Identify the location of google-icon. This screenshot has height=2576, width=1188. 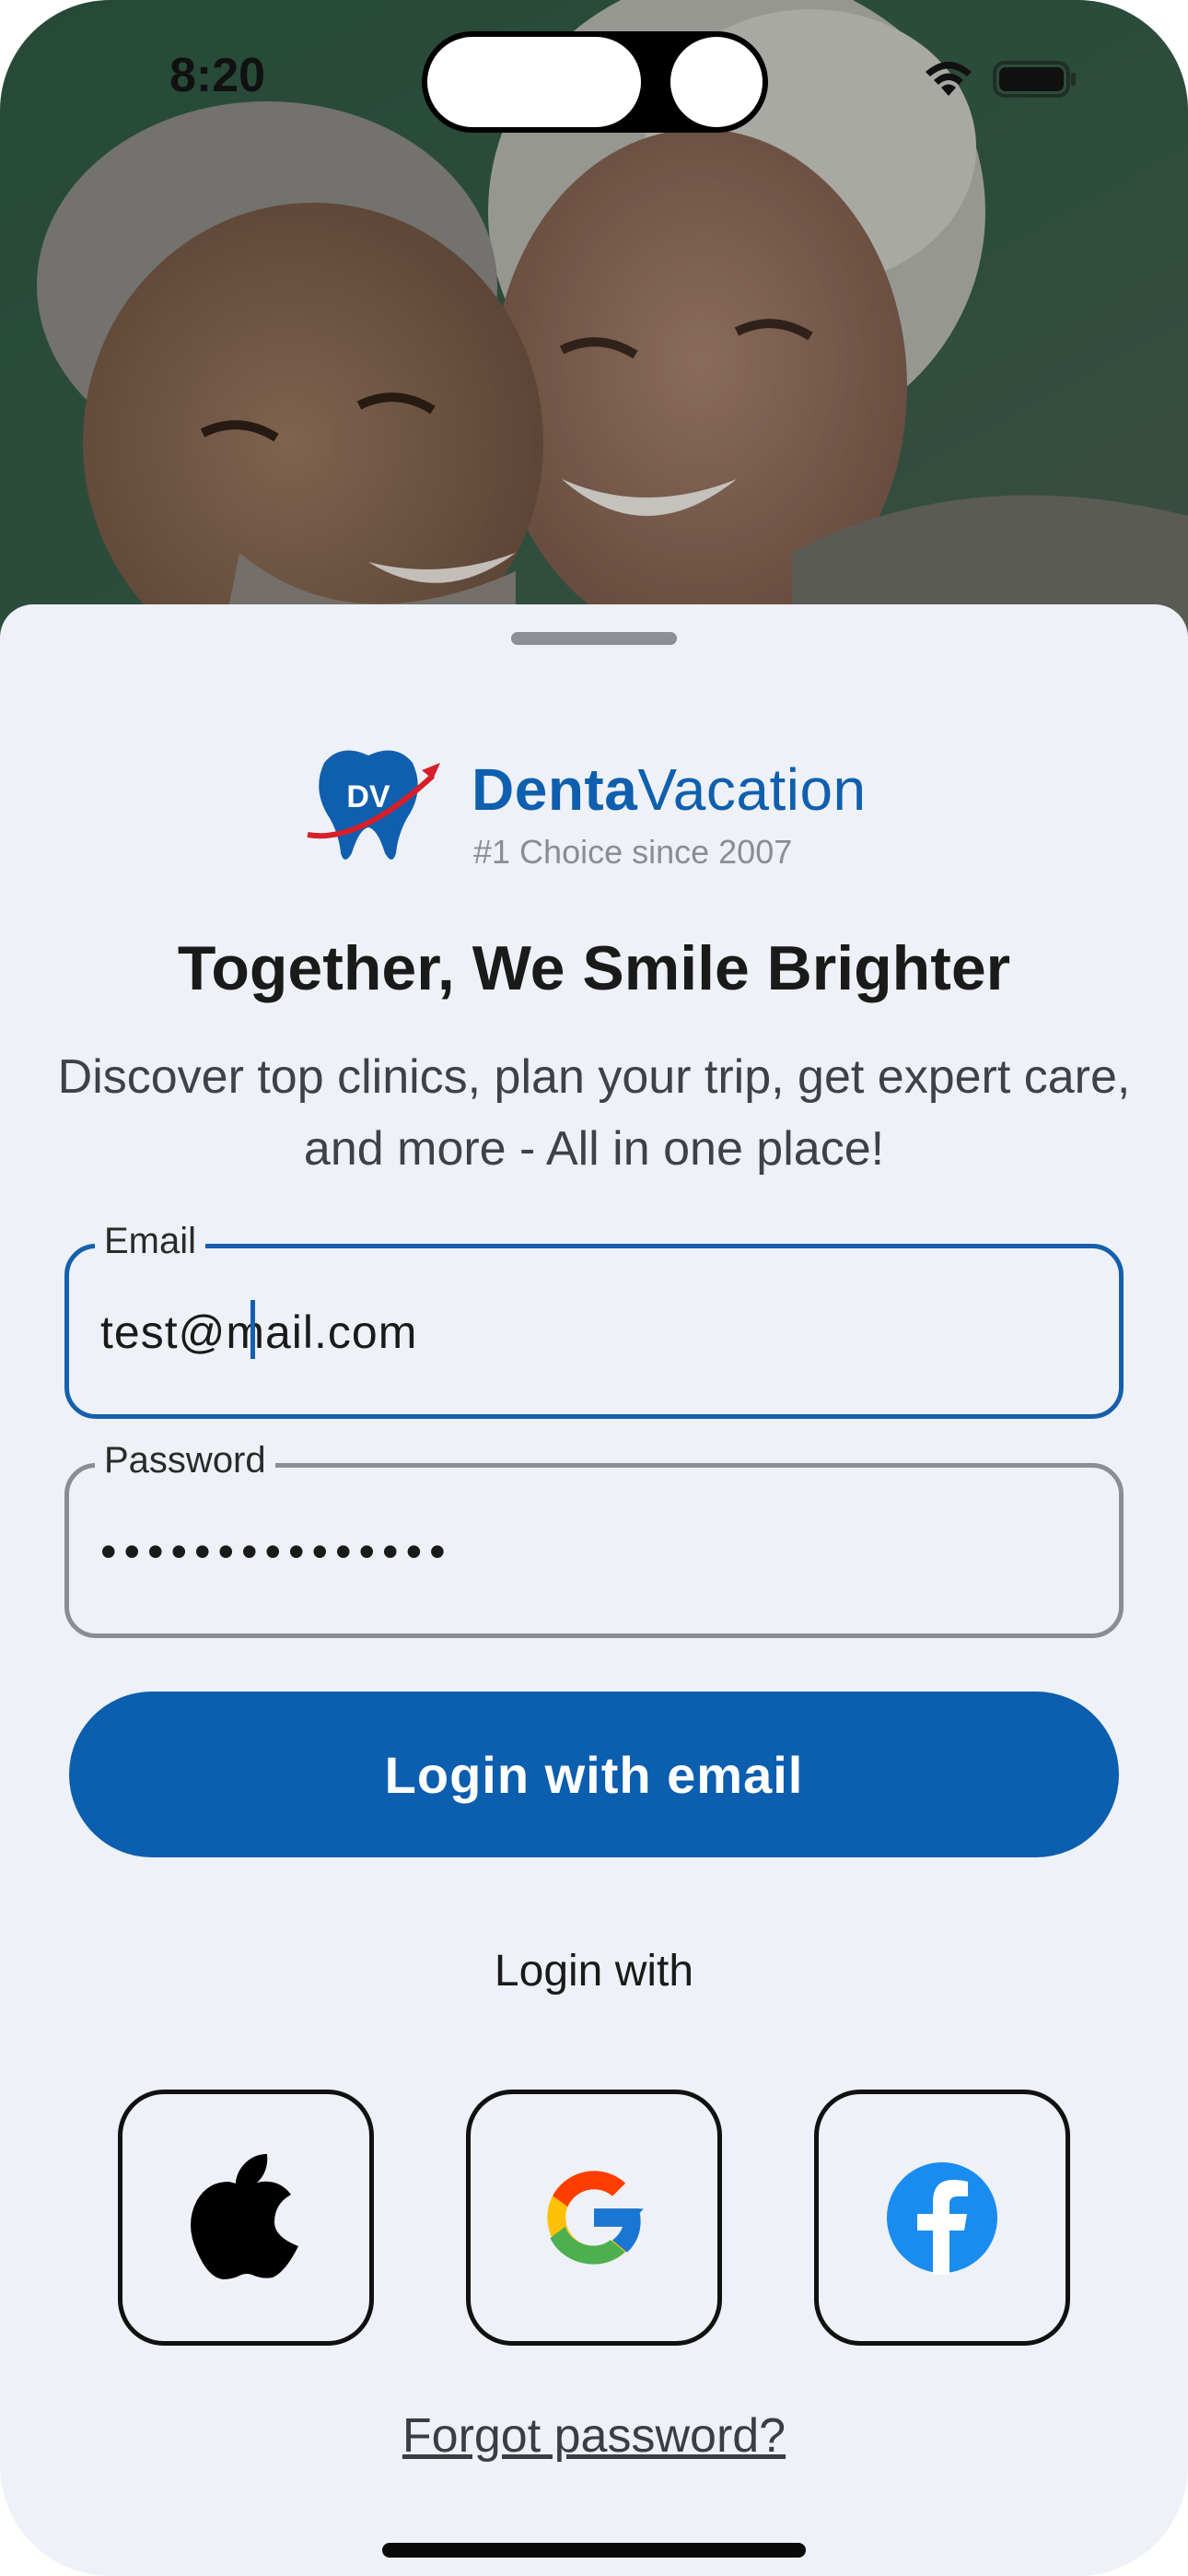
(595, 2218).